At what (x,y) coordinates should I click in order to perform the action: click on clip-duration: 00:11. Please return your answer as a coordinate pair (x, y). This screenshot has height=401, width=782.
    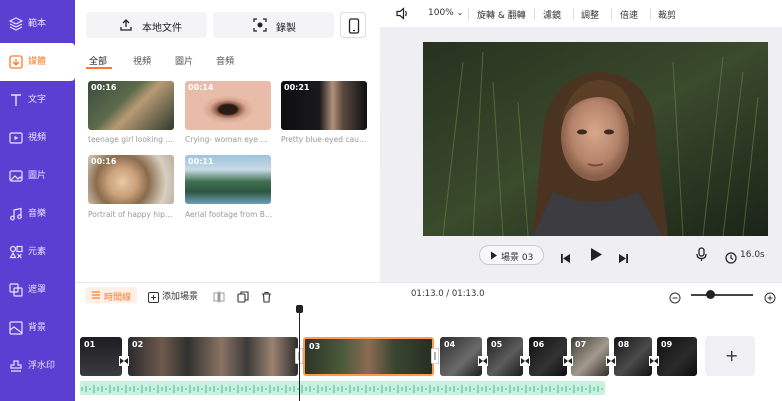
    Looking at the image, I should click on (201, 161).